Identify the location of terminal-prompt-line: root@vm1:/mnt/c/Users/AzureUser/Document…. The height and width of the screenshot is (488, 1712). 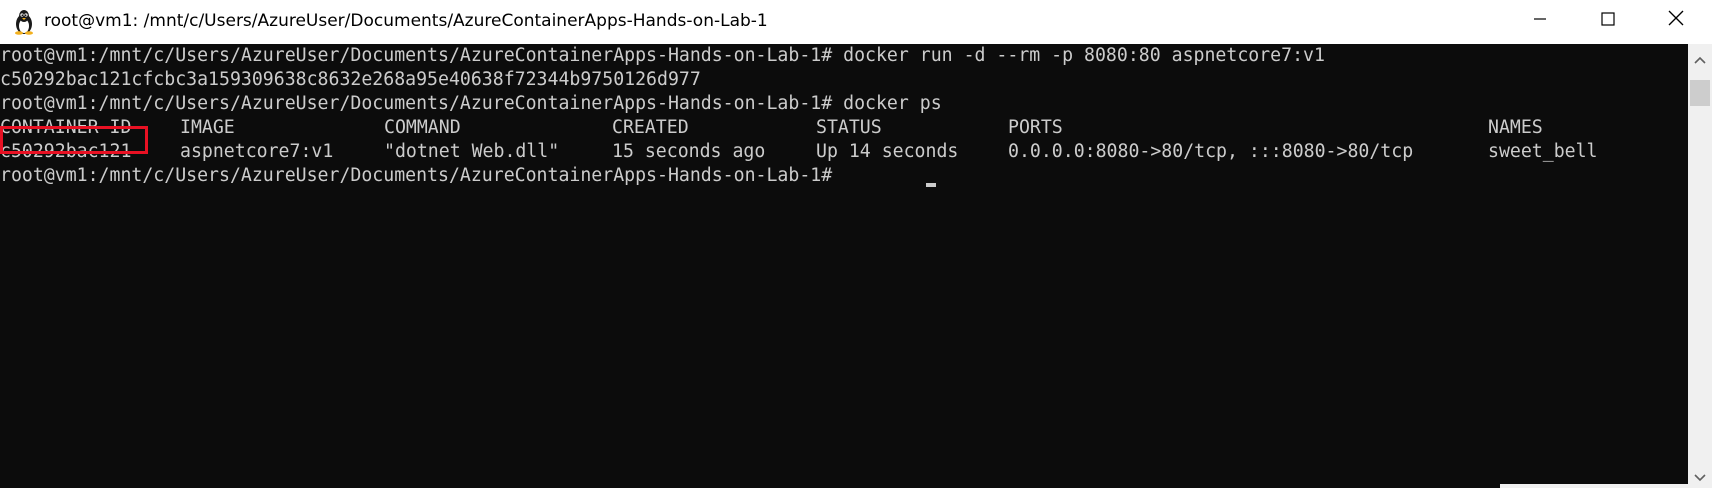
(422, 175).